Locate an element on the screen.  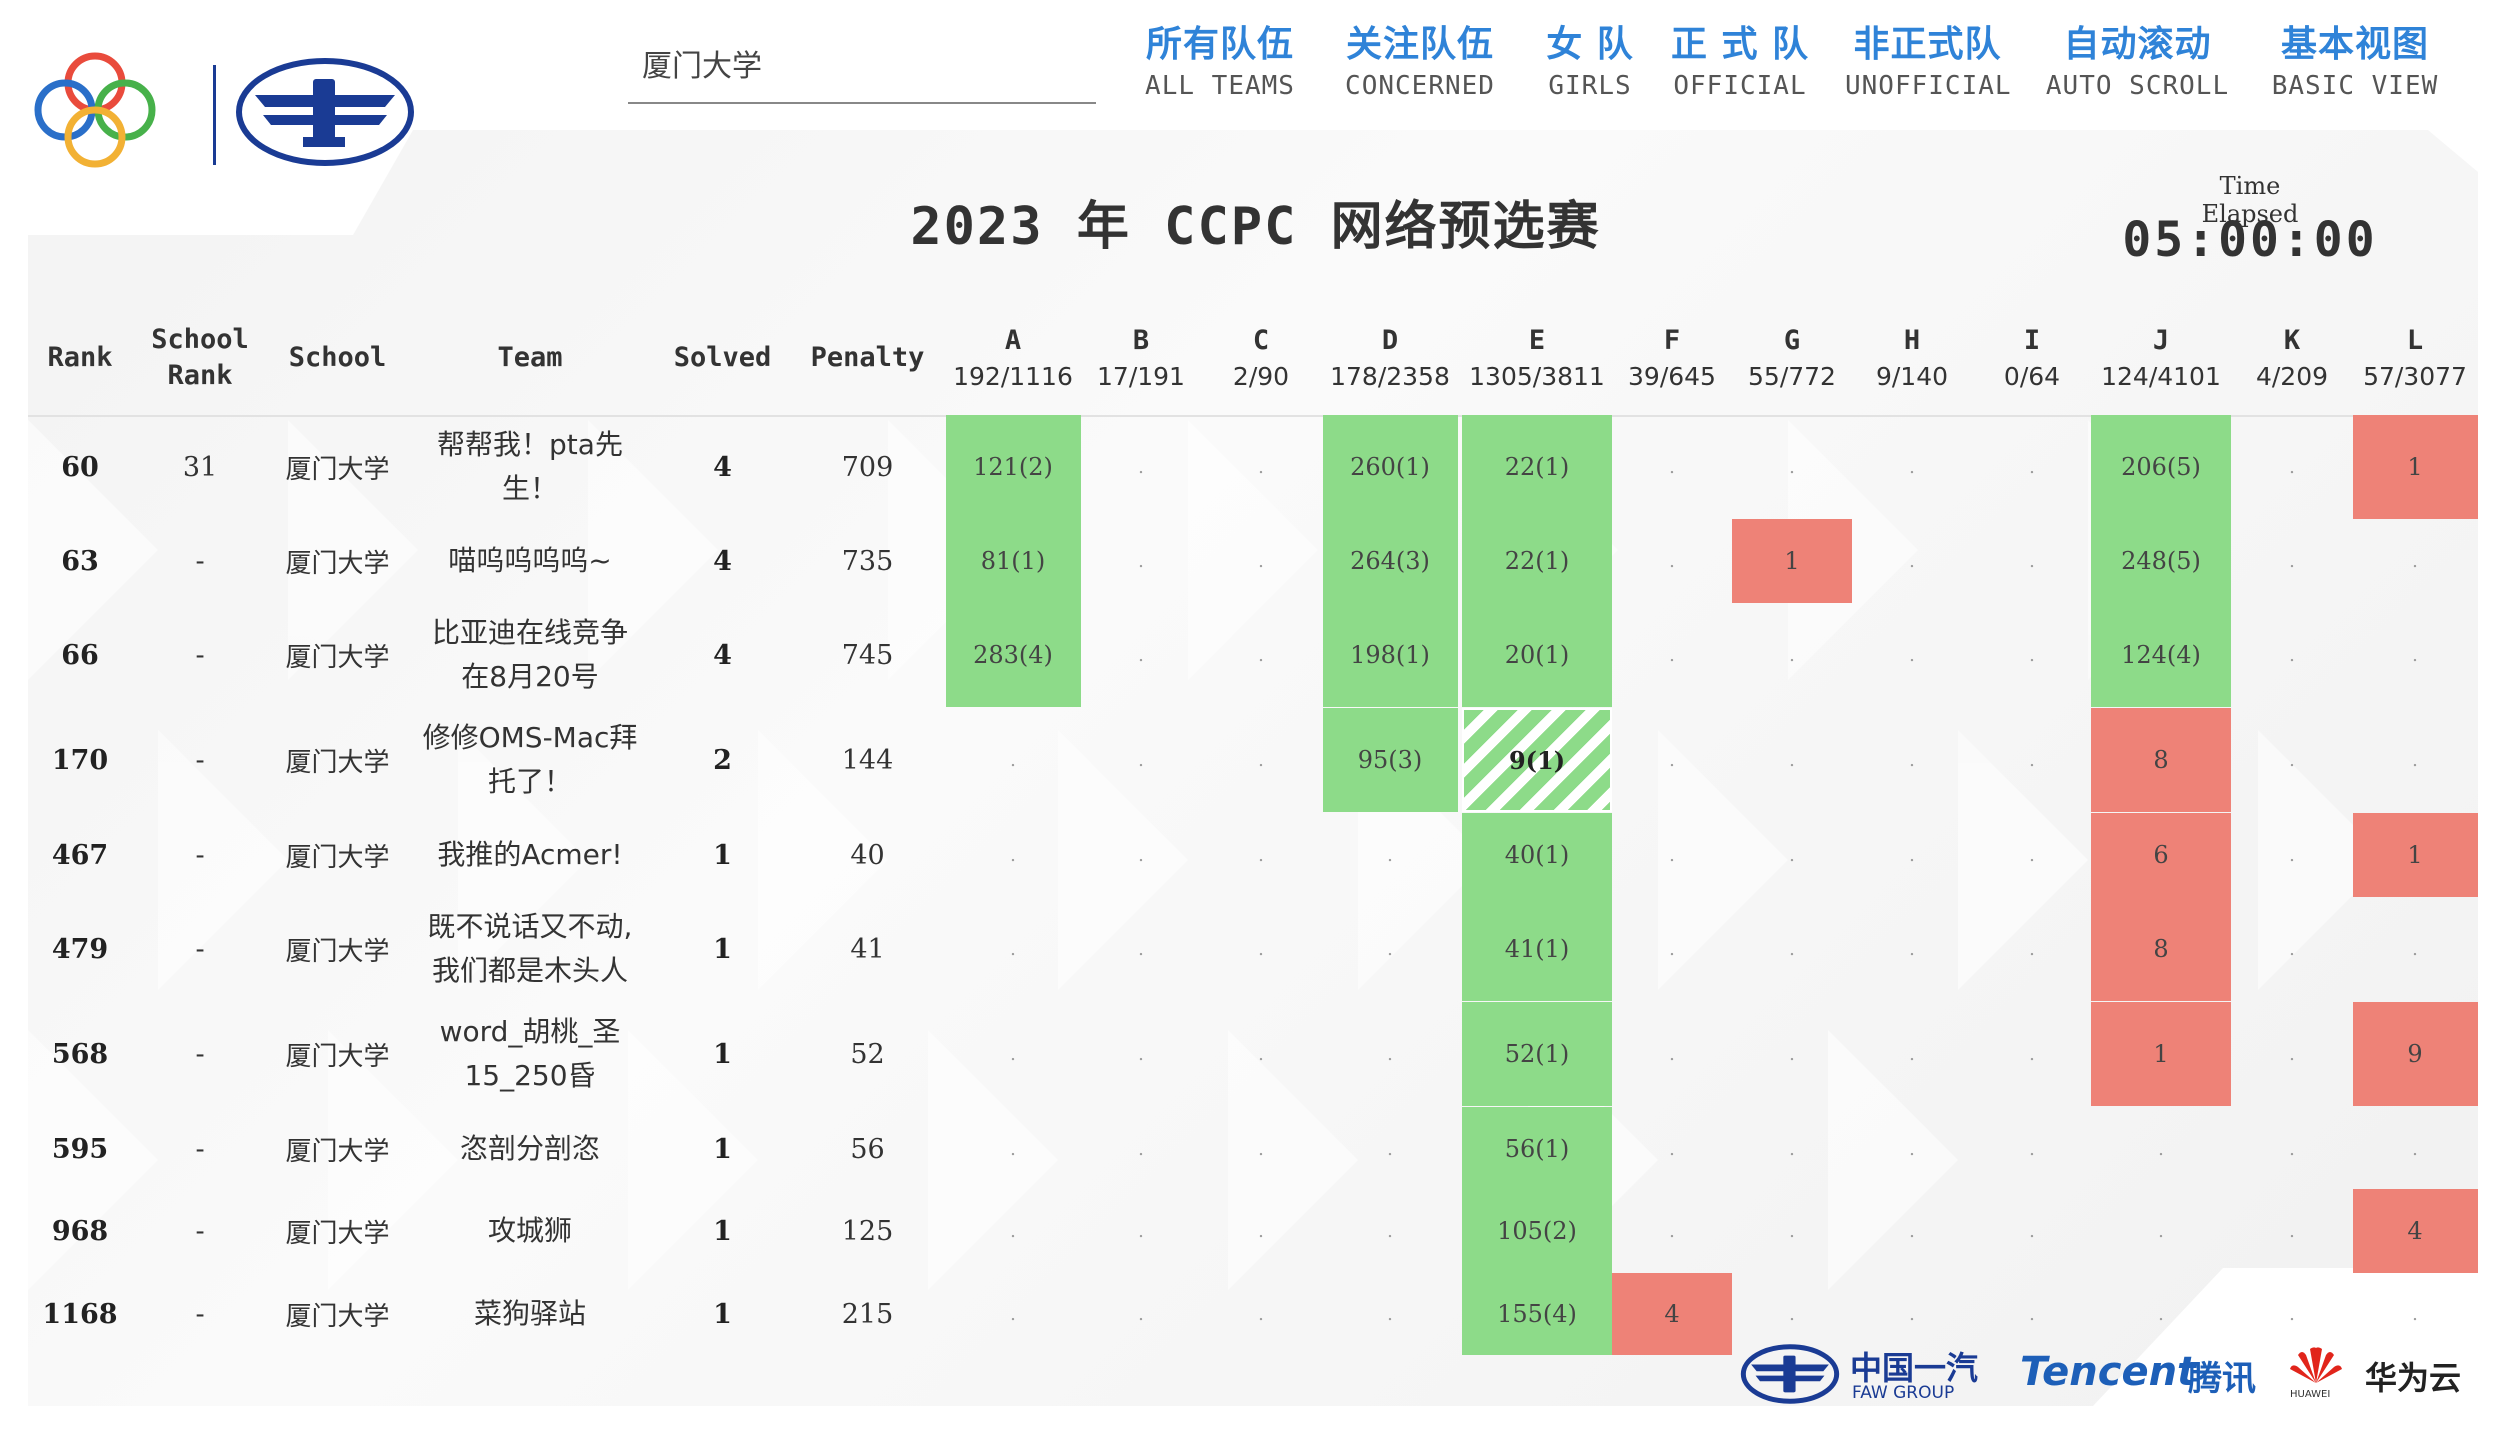
problem-letter: E is located at coordinates (1537, 340).